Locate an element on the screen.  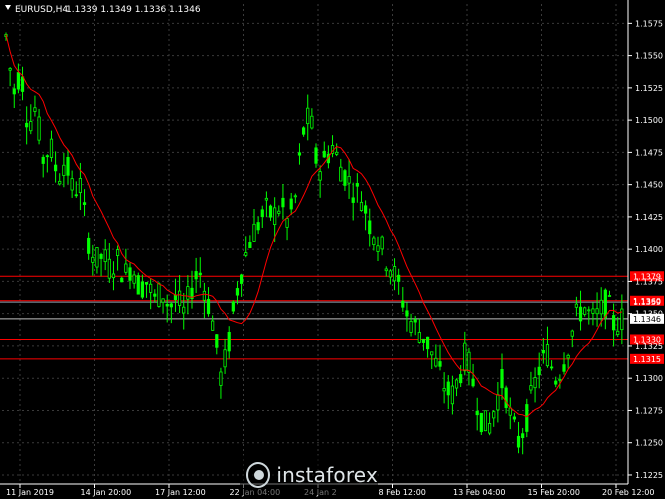
y-tick-label: 1.1450 is located at coordinates (649, 185).